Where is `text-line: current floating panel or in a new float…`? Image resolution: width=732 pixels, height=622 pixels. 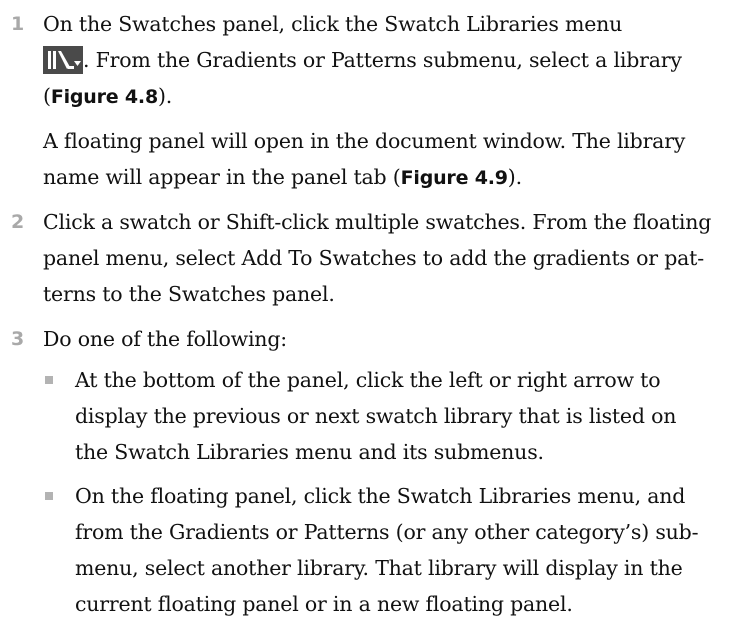
text-line: current floating panel or in a new float… is located at coordinates (324, 604).